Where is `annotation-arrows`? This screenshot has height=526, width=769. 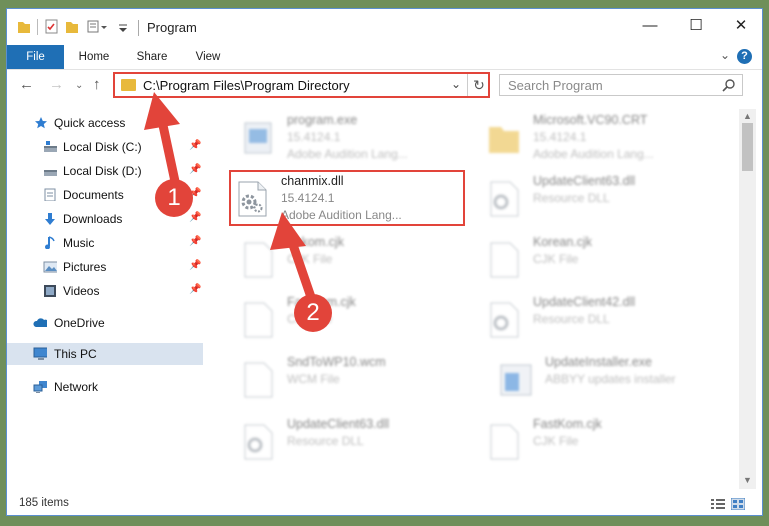 annotation-arrows is located at coordinates (230, 198).